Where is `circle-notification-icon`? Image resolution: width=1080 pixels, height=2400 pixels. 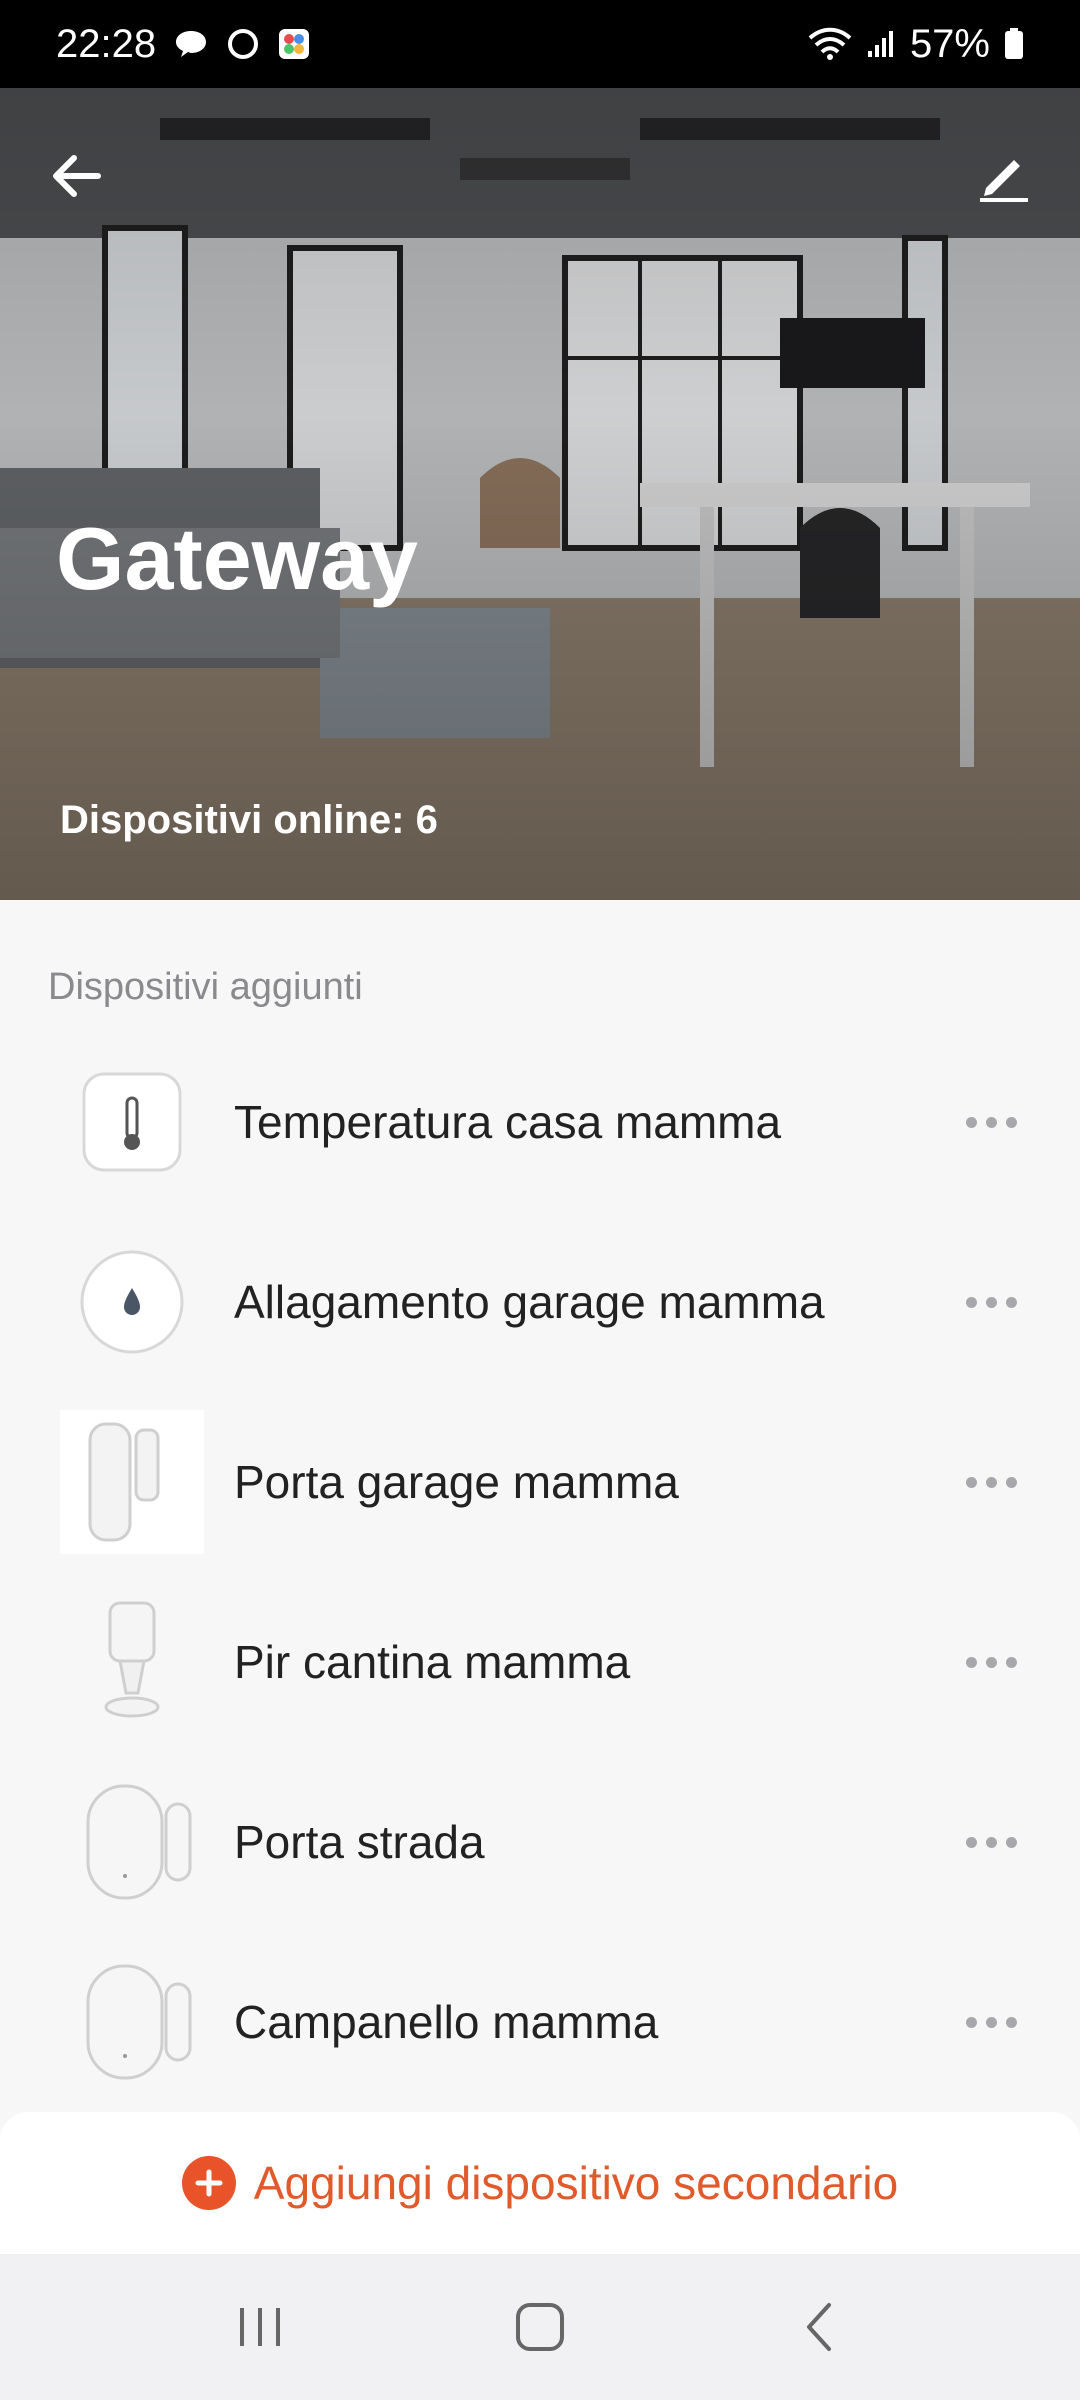
circle-notification-icon is located at coordinates (243, 44).